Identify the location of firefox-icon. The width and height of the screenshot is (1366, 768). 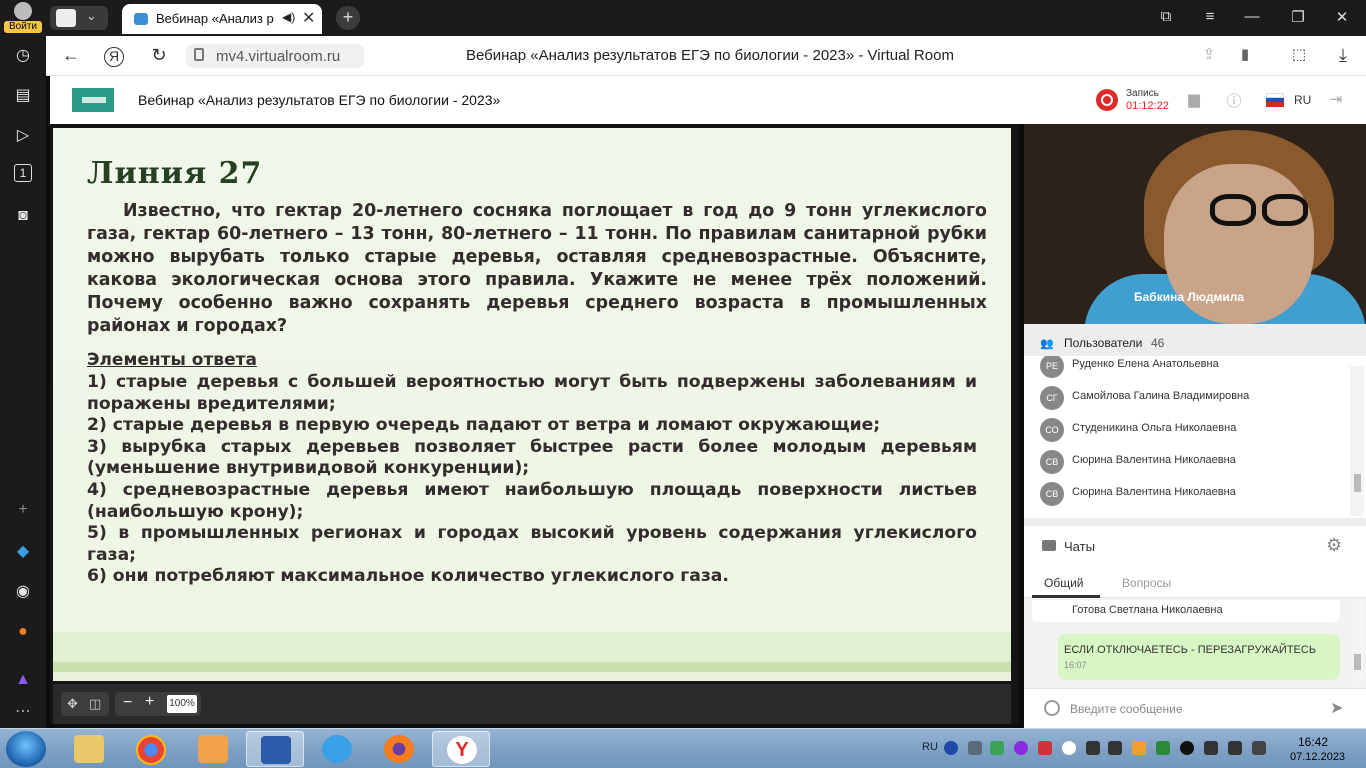
(399, 749).